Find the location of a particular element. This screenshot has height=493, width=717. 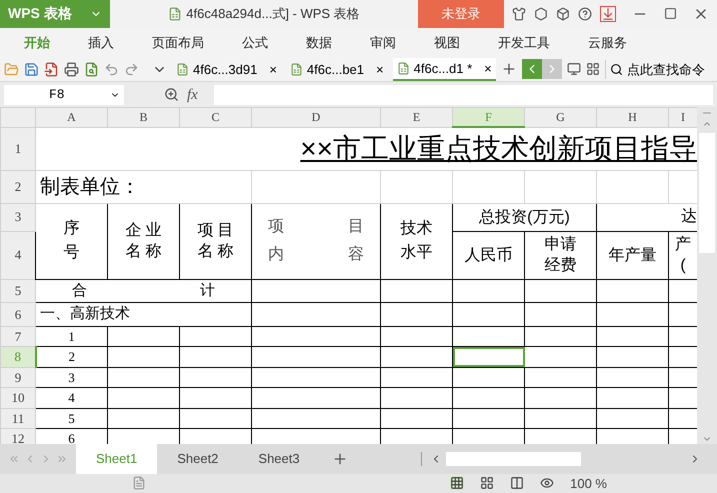

table-cell: 技术 水平 is located at coordinates (416, 241).